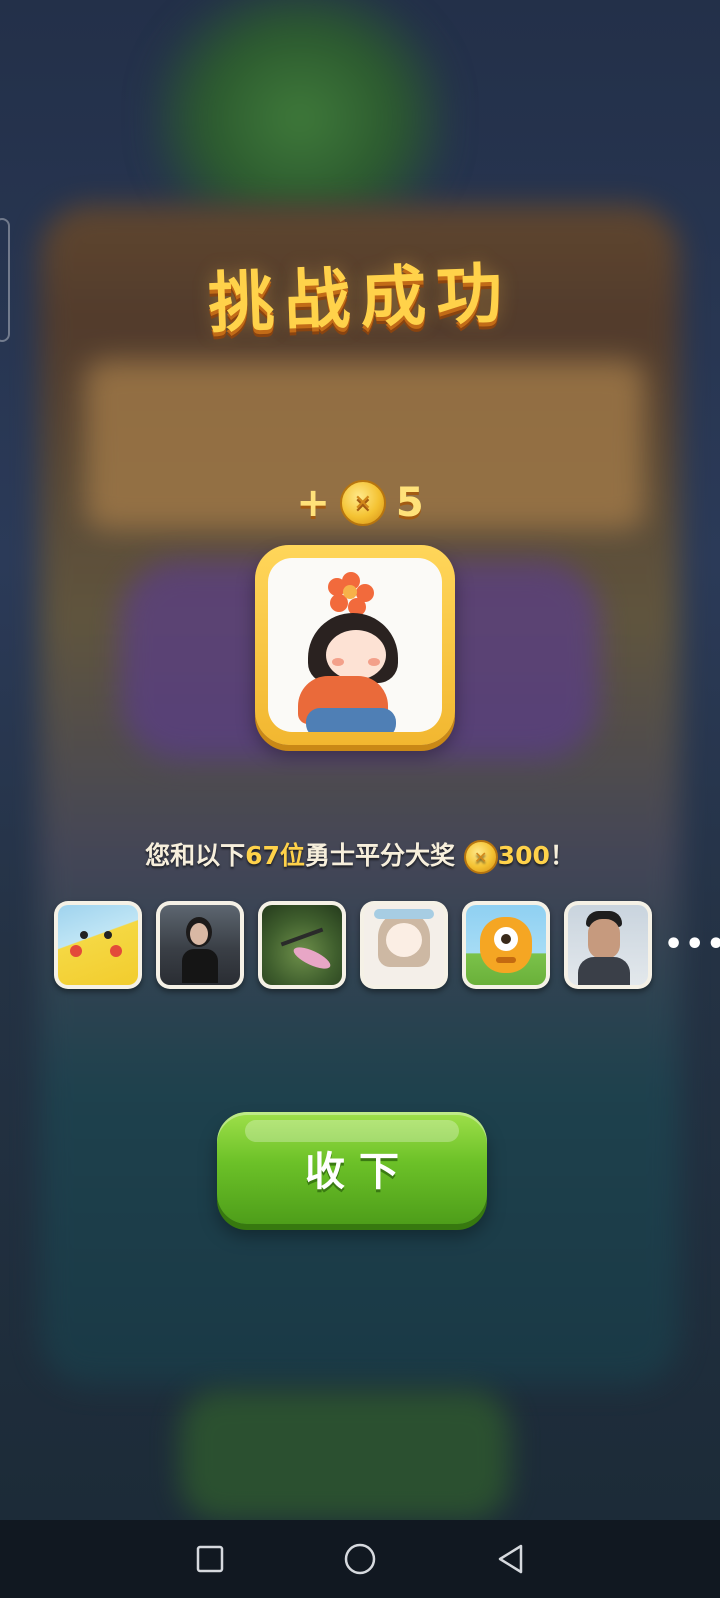 The image size is (720, 1598). I want to click on participant-count: 67位, so click(275, 855).